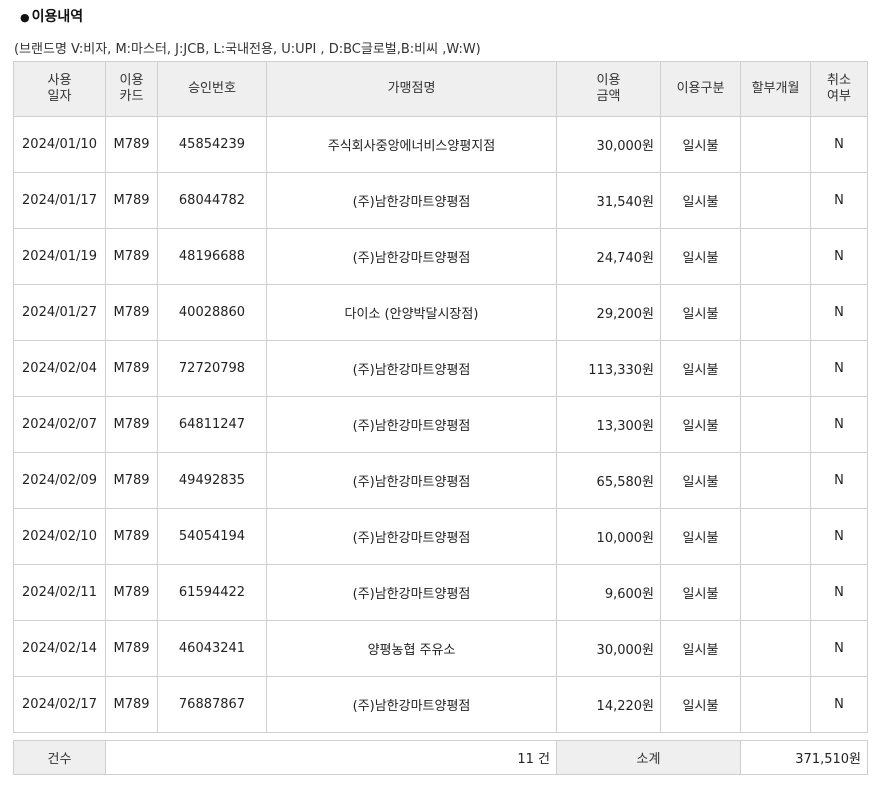 Image resolution: width=880 pixels, height=785 pixels. I want to click on header-merchant: 가맹점명, so click(411, 89).